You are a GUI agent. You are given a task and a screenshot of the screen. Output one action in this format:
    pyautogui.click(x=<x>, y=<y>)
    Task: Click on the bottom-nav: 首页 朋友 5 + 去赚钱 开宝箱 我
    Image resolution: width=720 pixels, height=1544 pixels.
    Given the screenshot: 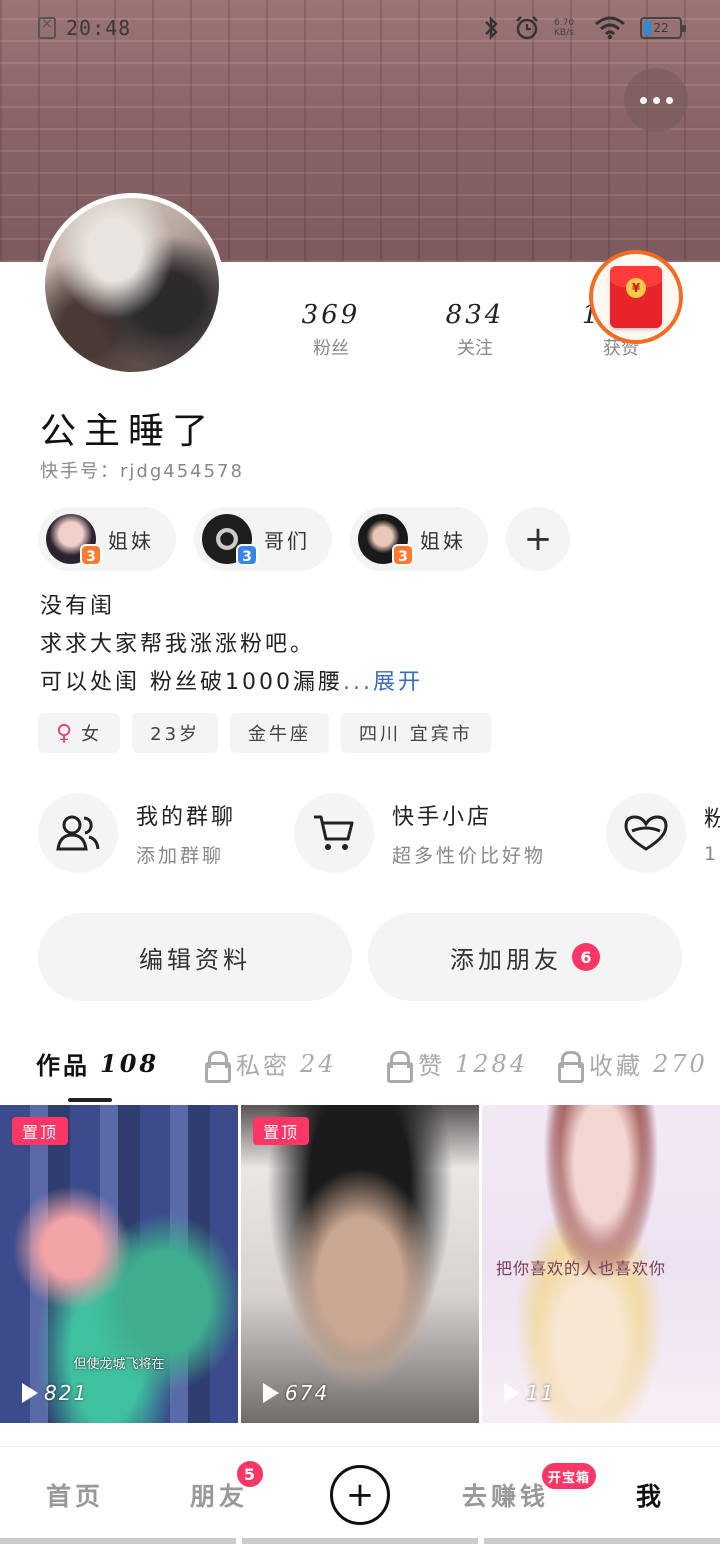 What is the action you would take?
    pyautogui.click(x=360, y=1495)
    